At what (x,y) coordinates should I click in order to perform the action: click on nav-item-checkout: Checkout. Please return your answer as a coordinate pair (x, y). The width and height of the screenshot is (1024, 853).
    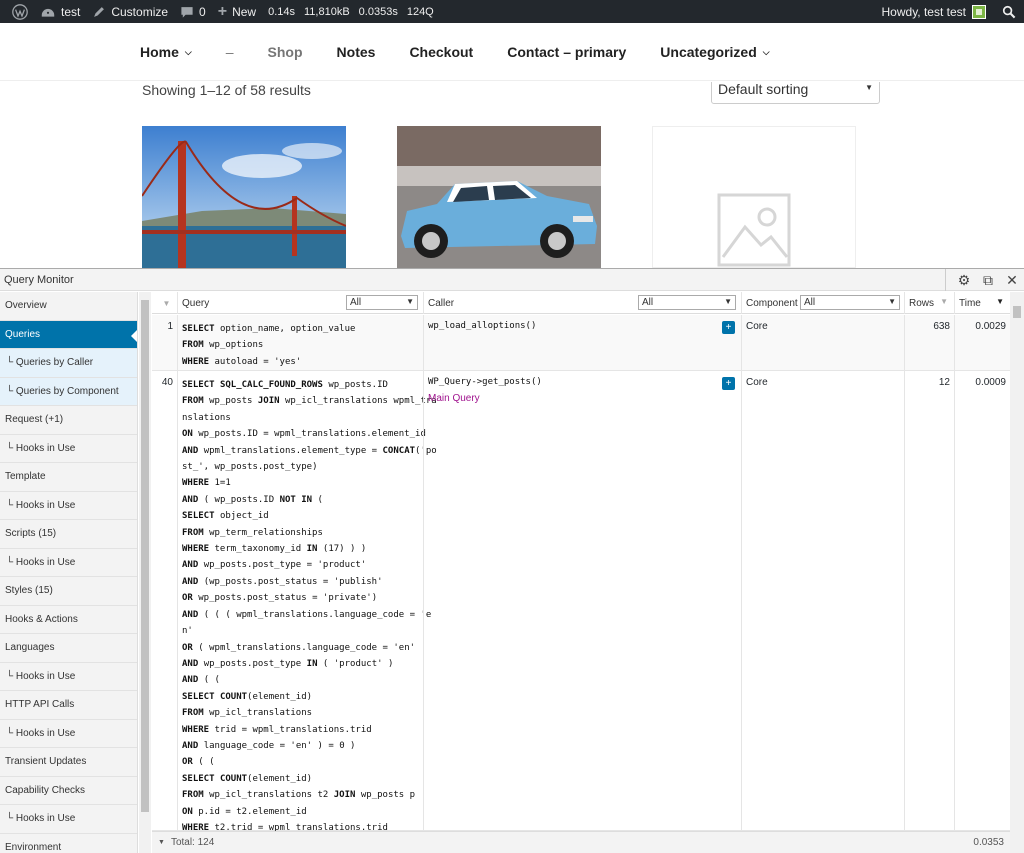
    Looking at the image, I should click on (441, 52).